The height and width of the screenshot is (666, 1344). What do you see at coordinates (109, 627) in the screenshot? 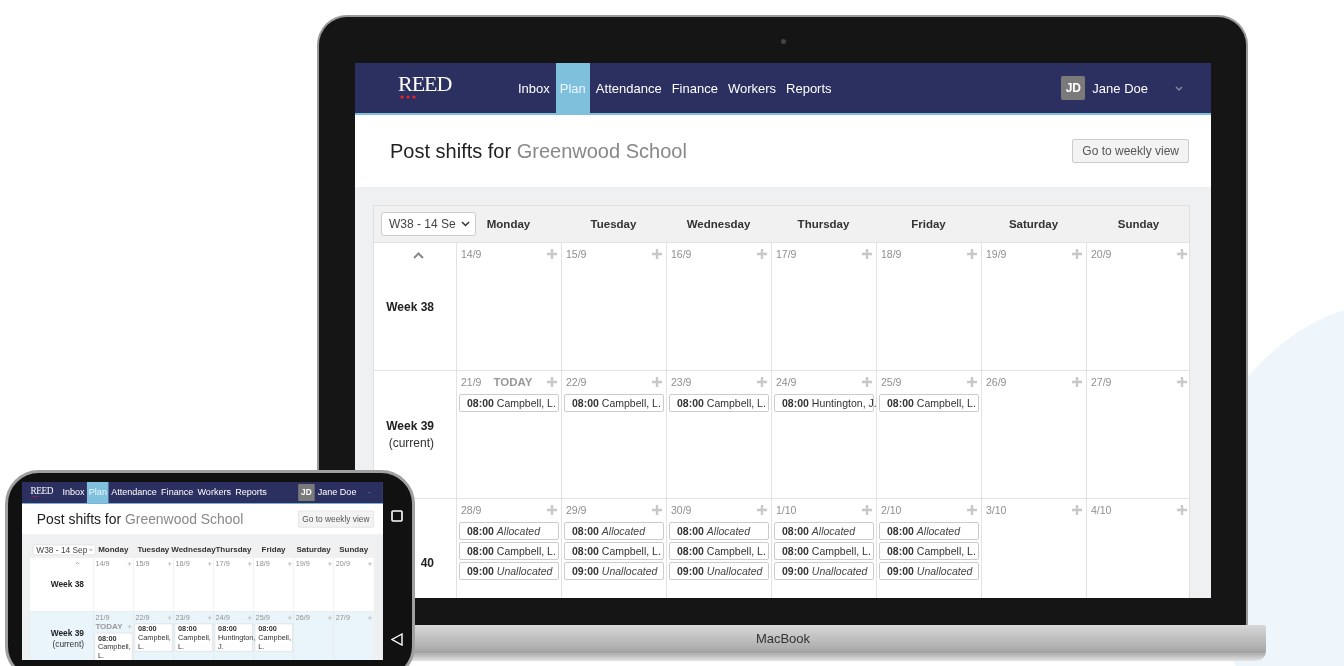
I see `today-label: TODAY` at bounding box center [109, 627].